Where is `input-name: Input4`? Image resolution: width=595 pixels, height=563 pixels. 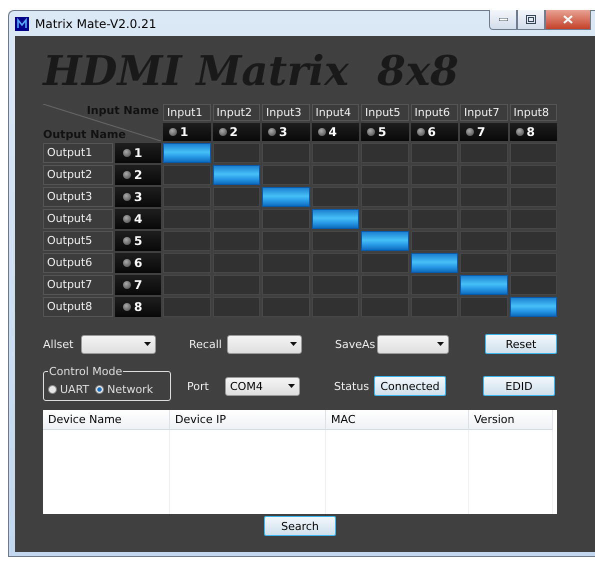 input-name: Input4 is located at coordinates (335, 112).